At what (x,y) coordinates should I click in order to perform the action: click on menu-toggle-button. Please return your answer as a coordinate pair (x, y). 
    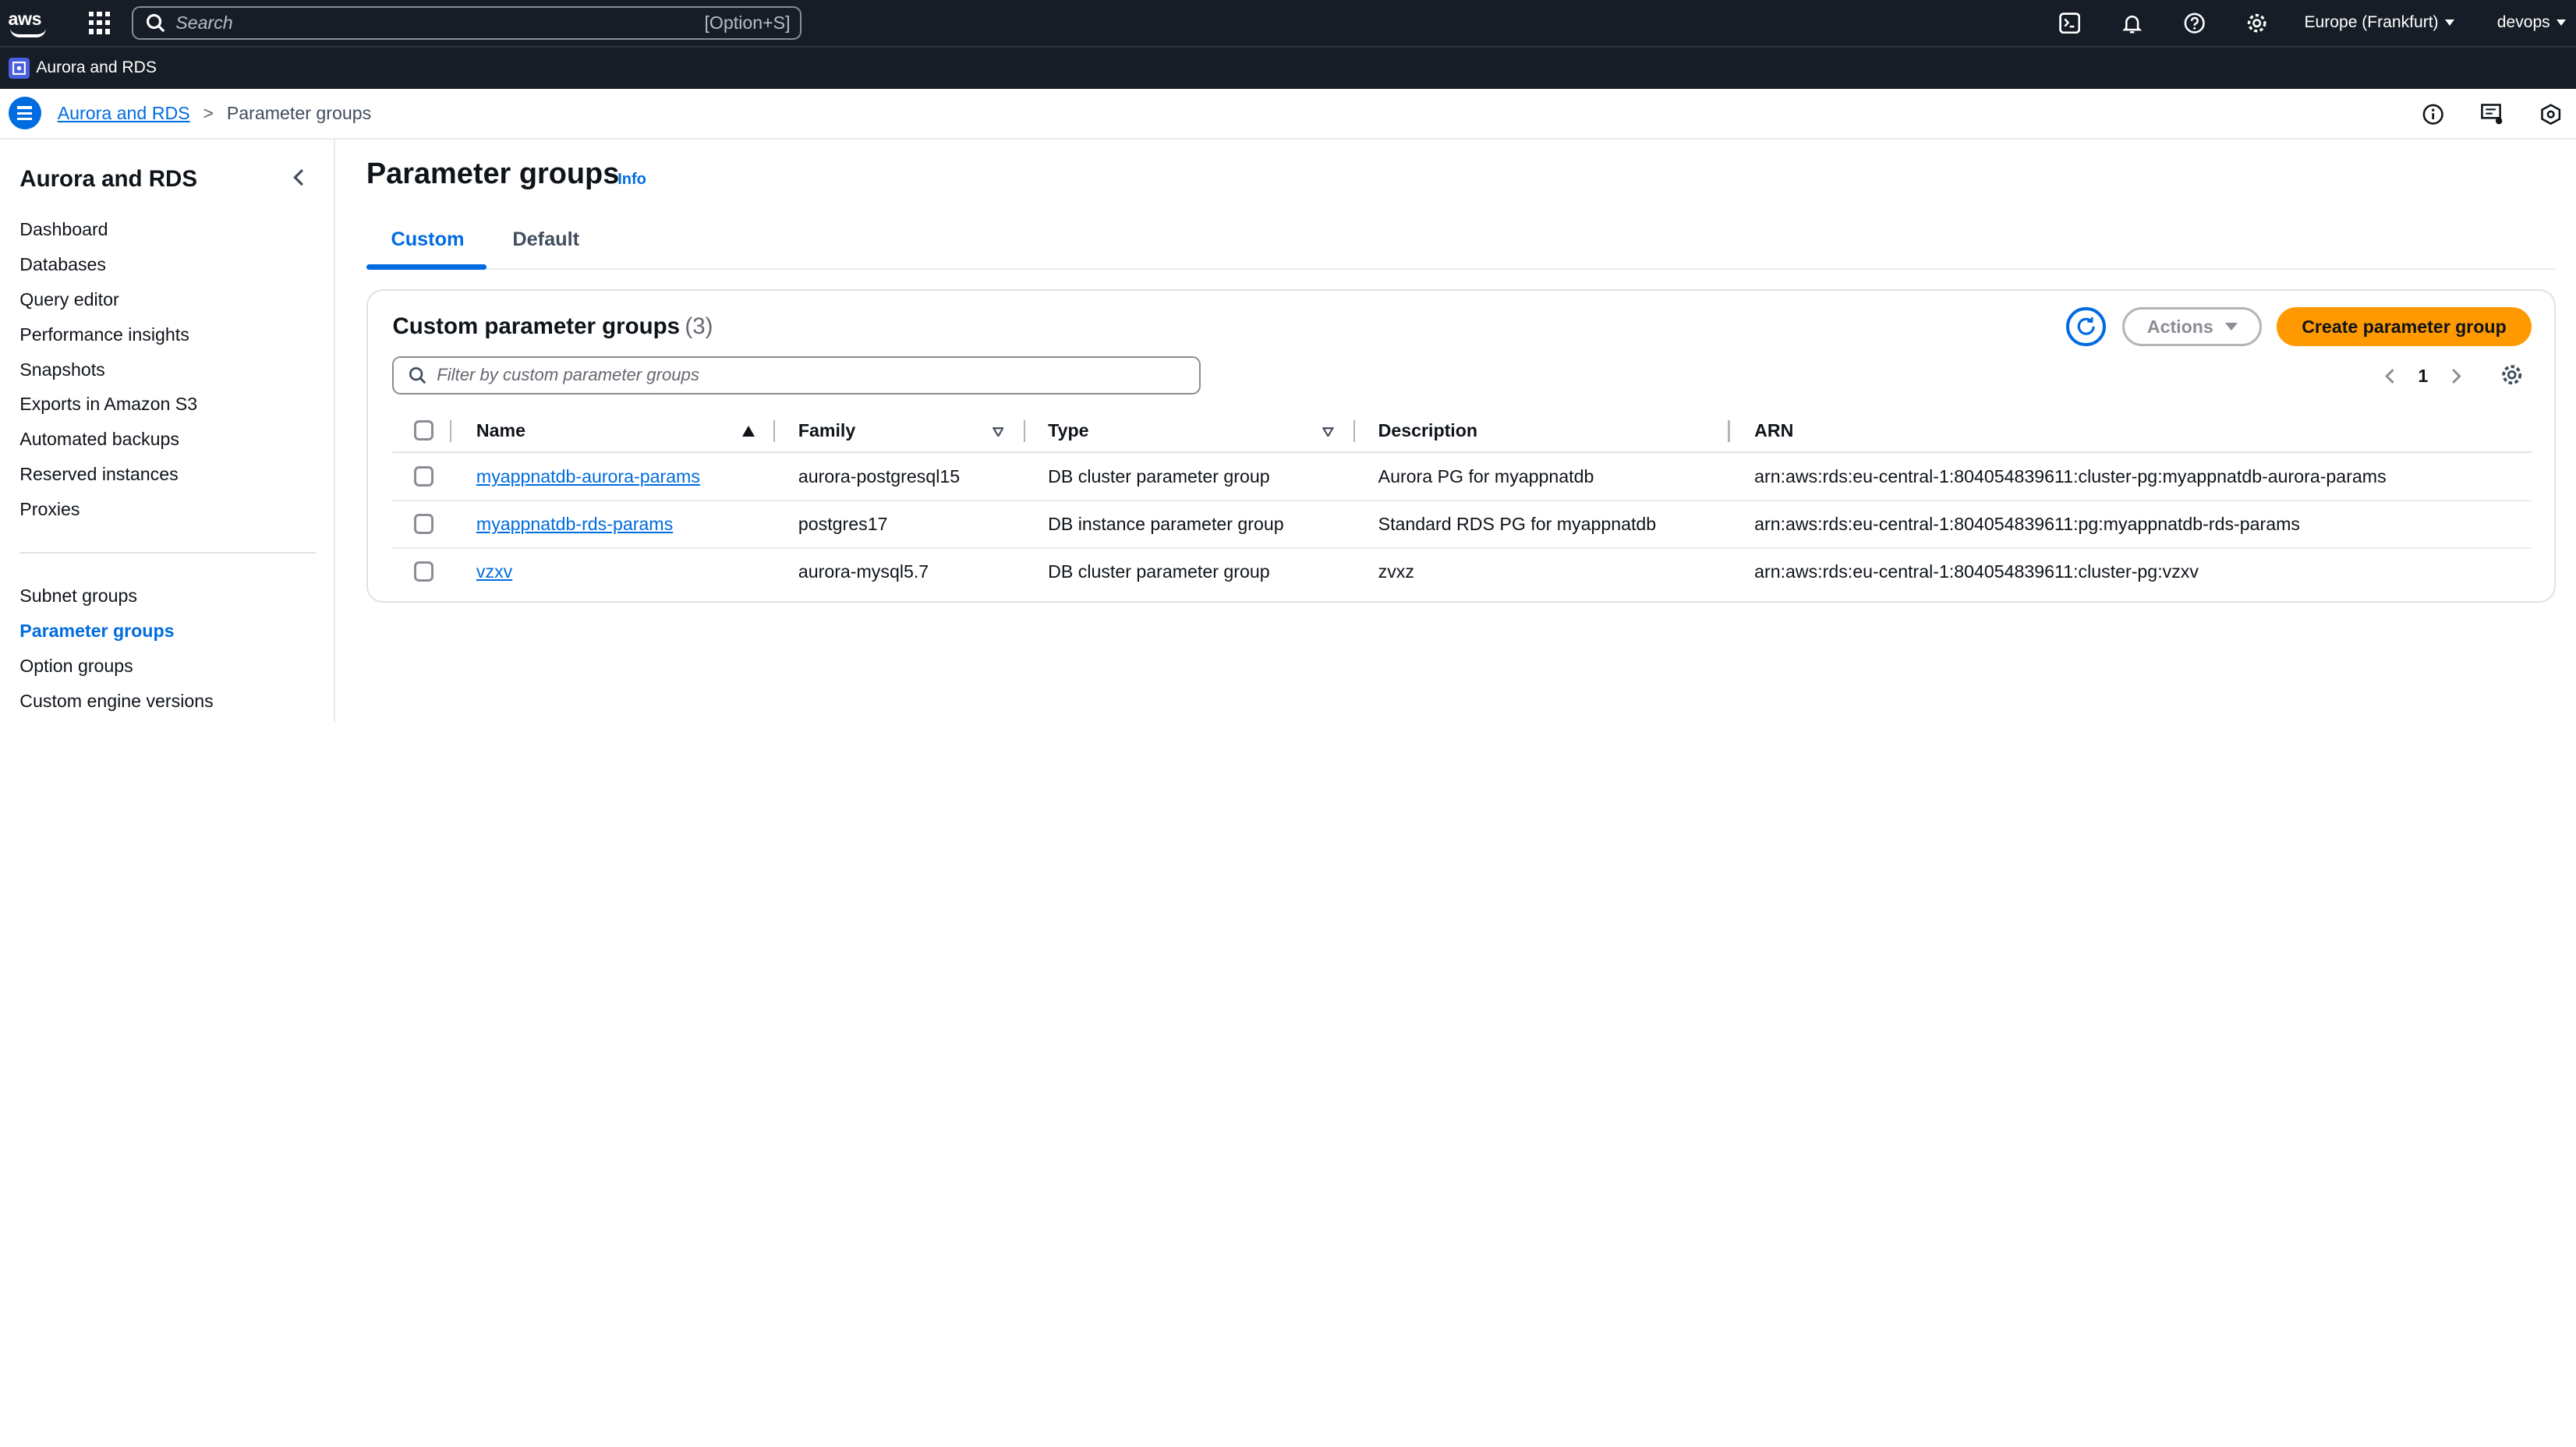
    Looking at the image, I should click on (24, 113).